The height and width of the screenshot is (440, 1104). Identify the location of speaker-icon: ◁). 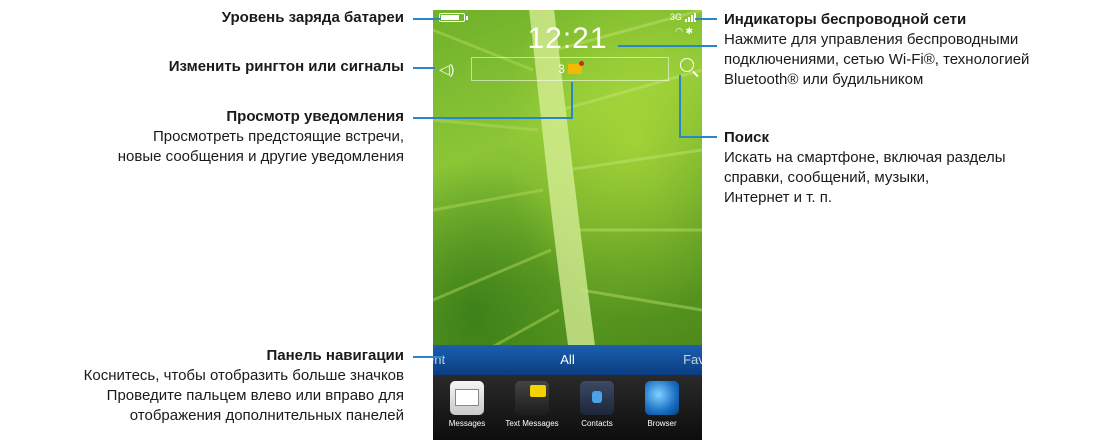
(446, 69).